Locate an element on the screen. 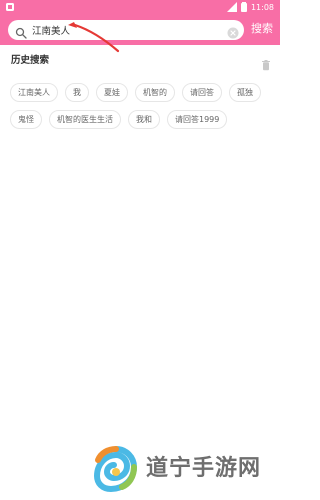 This screenshot has width=320, height=500. watermark: 道宁手游网 is located at coordinates (176, 469).